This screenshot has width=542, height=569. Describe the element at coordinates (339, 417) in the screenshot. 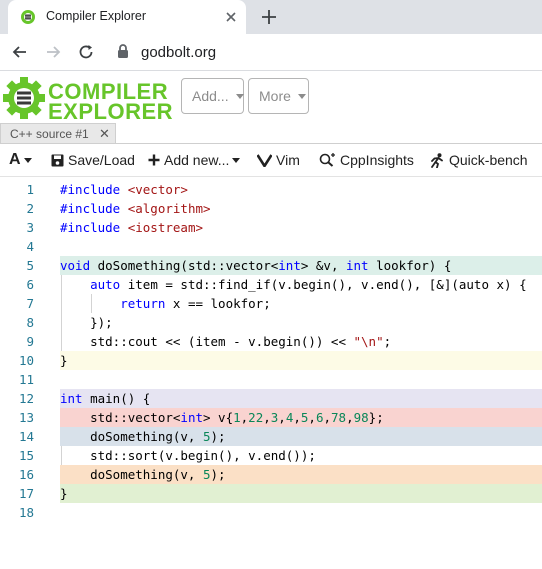

I see `code-token: 78` at that location.